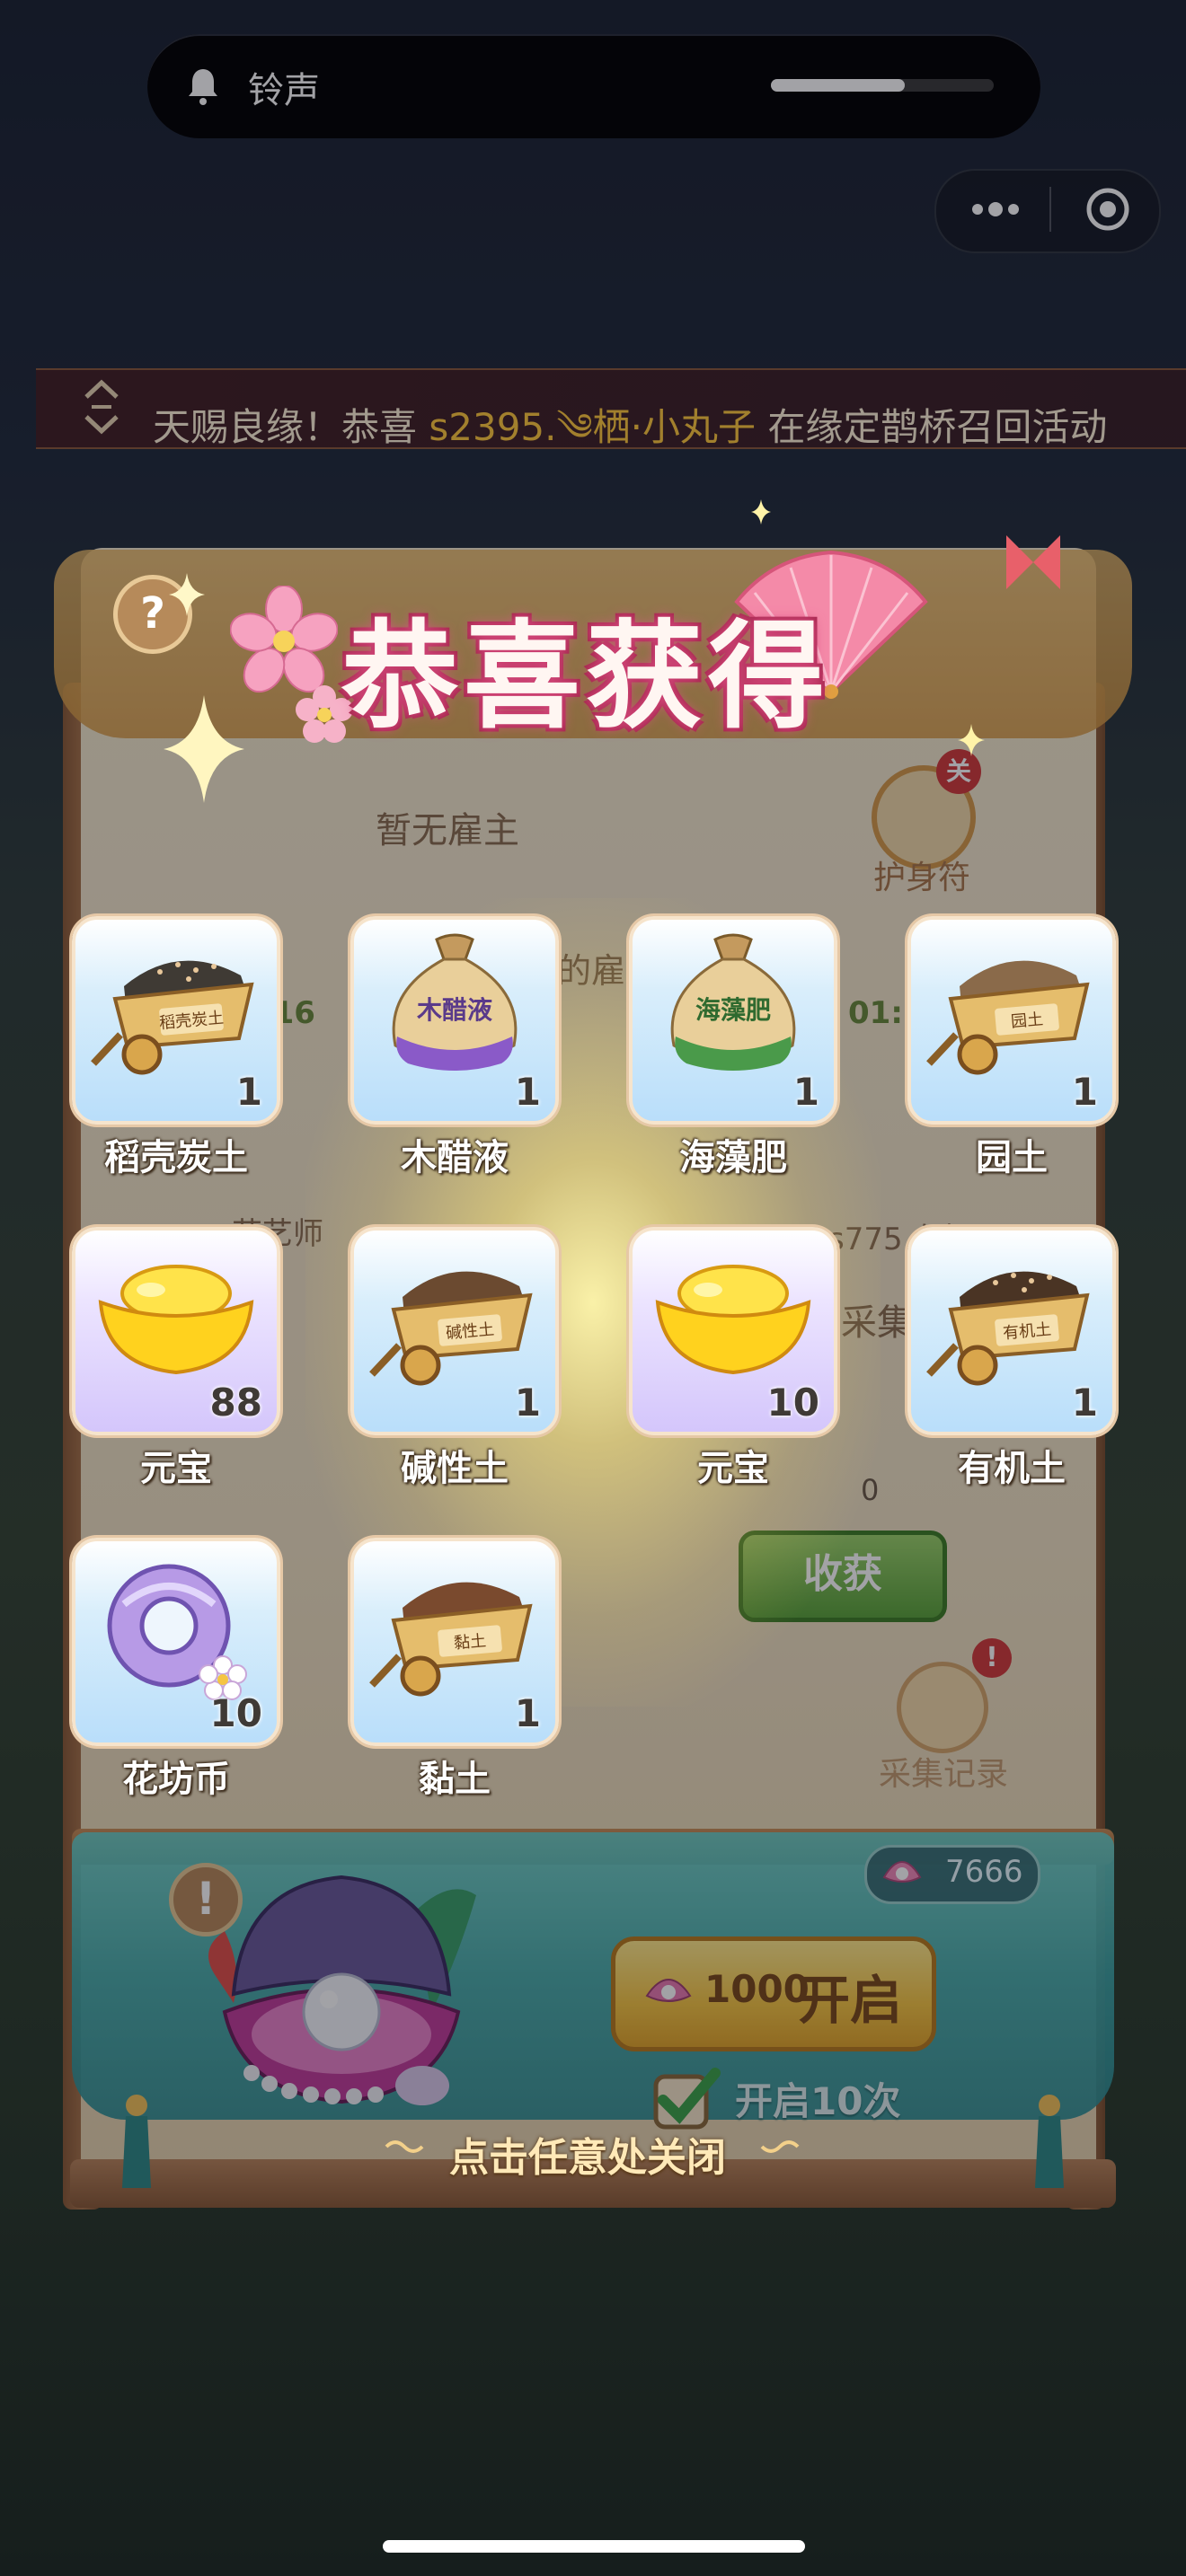  I want to click on reward-card: 碱性土 1, so click(454, 1331).